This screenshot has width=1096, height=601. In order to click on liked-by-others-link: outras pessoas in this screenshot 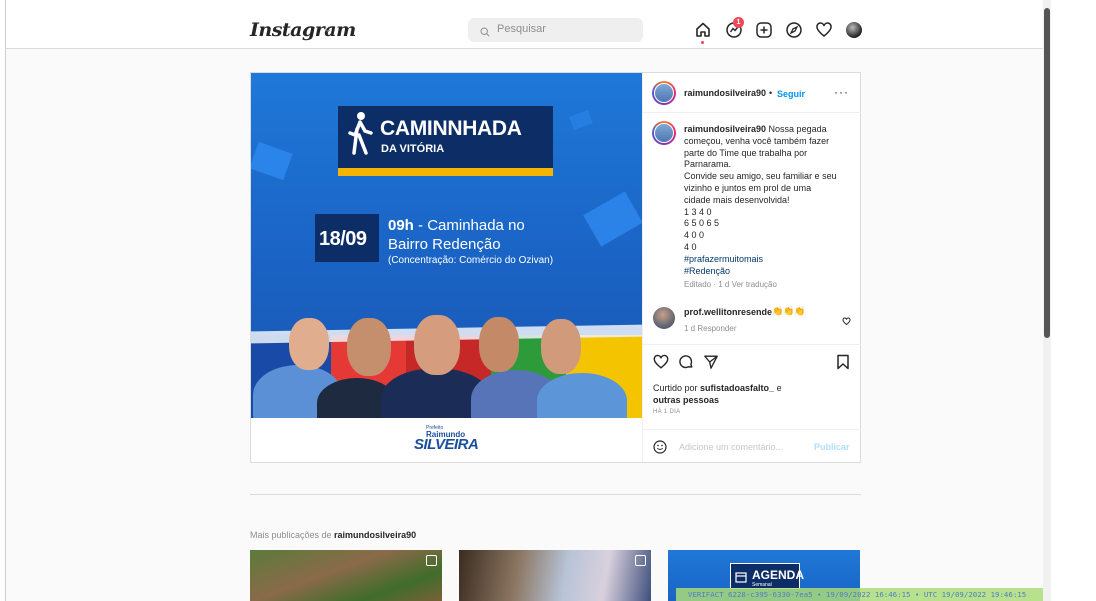, I will do `click(686, 400)`.